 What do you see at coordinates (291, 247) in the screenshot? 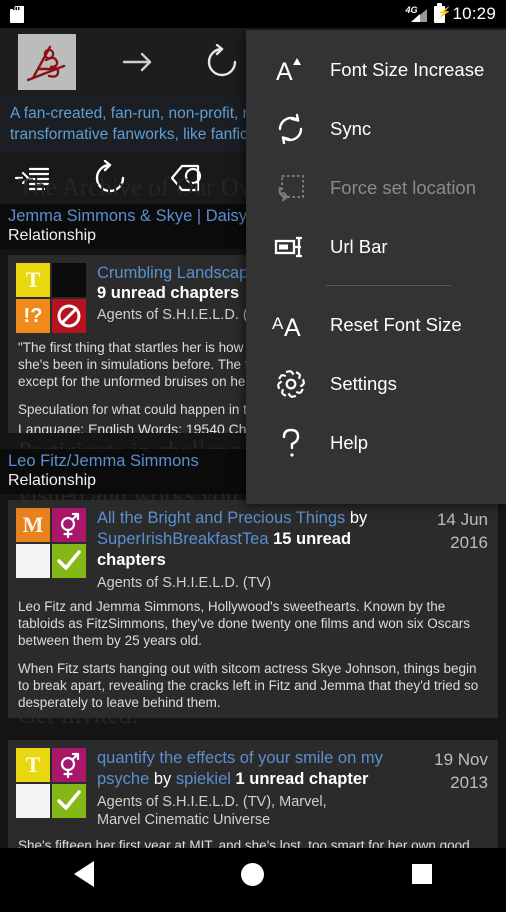
I see `url-bar-icon` at bounding box center [291, 247].